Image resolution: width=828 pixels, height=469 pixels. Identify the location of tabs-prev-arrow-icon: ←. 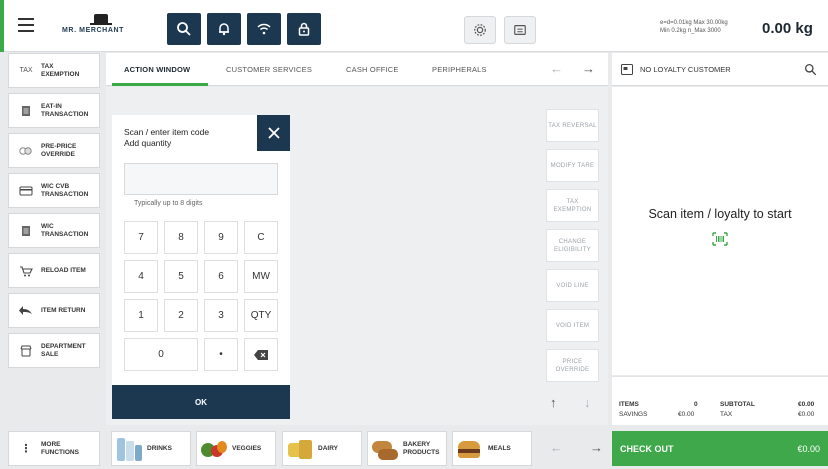
(556, 68).